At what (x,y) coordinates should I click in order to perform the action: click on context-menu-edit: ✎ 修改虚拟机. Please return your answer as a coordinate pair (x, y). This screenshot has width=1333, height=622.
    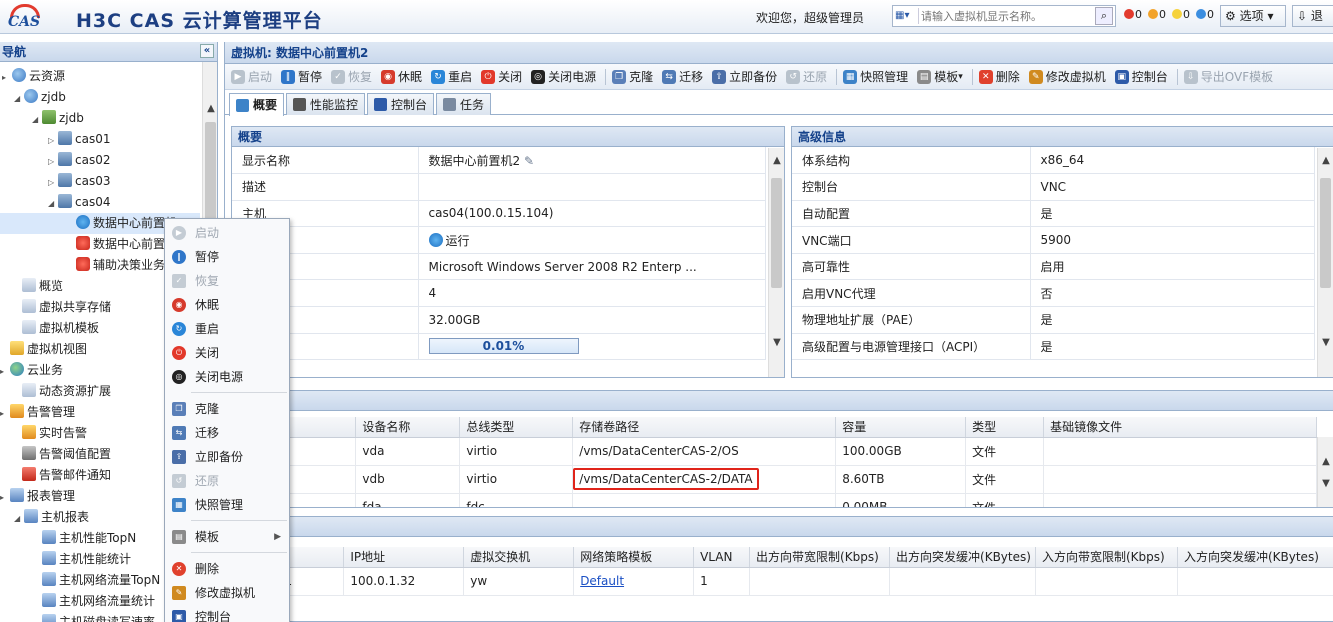
    Looking at the image, I should click on (227, 593).